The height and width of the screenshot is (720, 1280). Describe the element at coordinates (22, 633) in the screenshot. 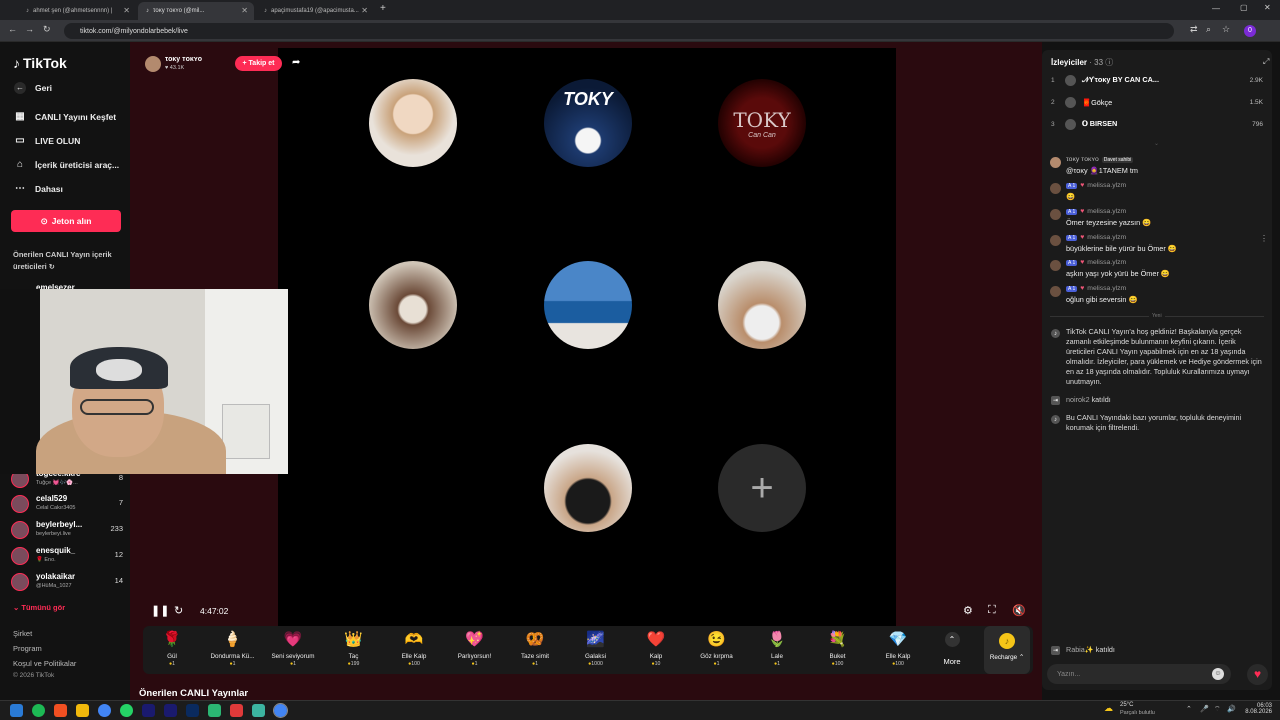

I see `footer-link-company: Şirket` at that location.